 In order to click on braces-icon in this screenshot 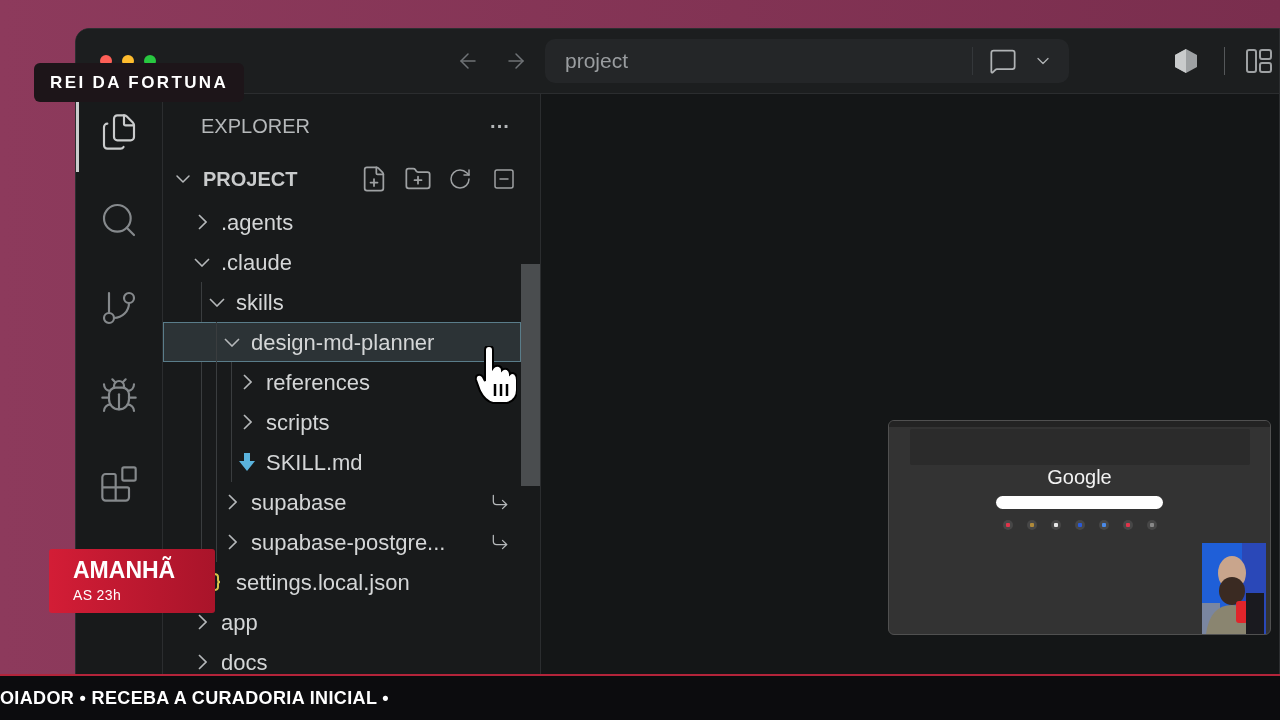, I will do `click(217, 582)`.